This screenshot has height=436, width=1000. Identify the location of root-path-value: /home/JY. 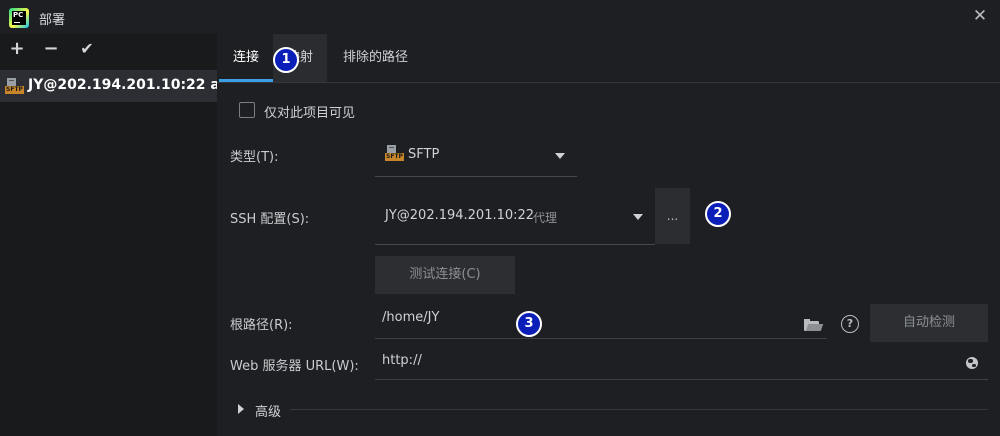
(411, 317).